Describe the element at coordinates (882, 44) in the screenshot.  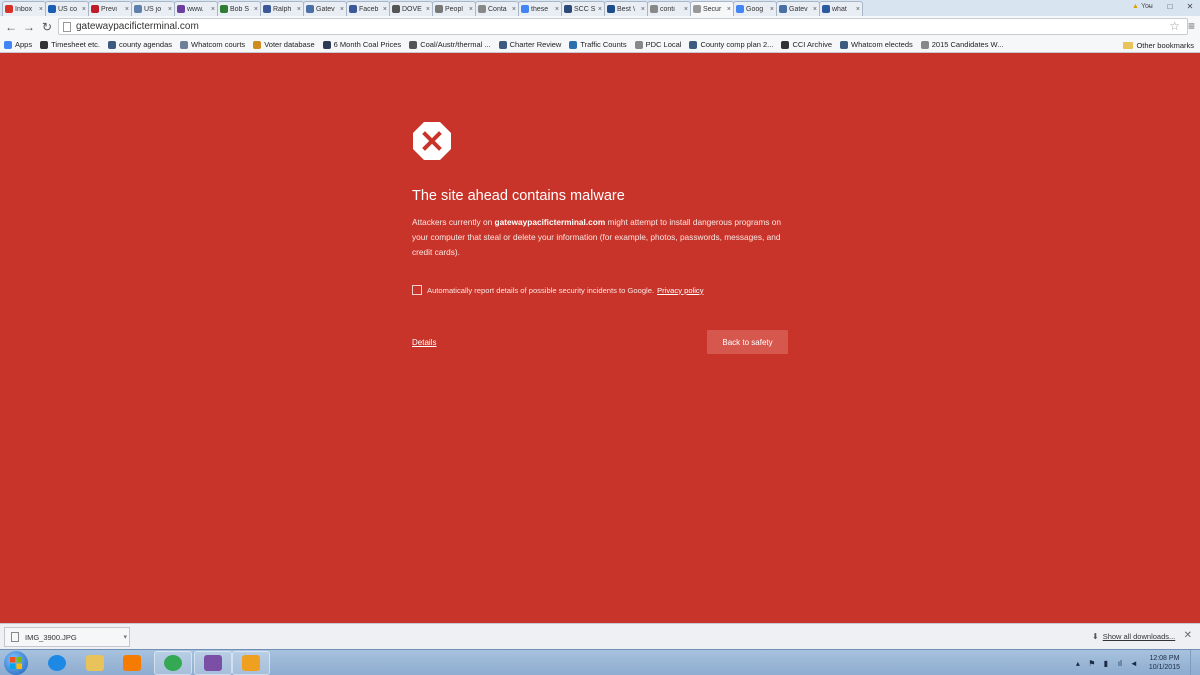
I see `bookmark-label: Whatcom electeds` at that location.